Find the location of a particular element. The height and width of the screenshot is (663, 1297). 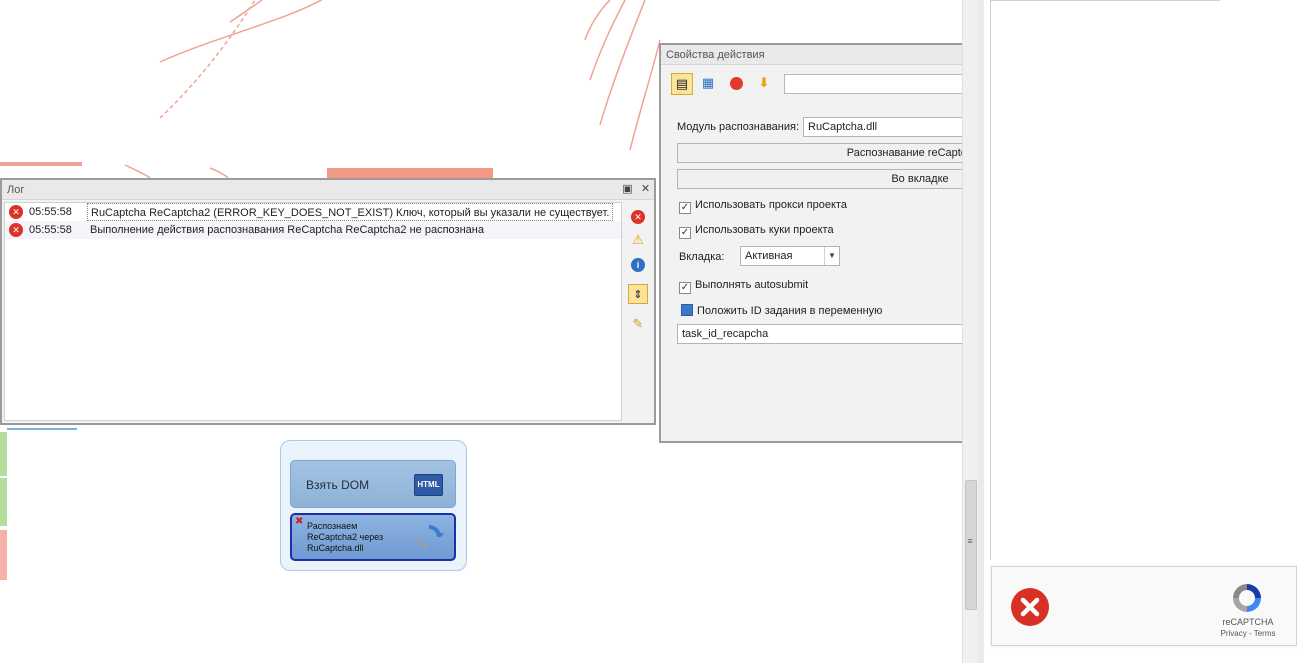

variable-icon is located at coordinates (687, 310).